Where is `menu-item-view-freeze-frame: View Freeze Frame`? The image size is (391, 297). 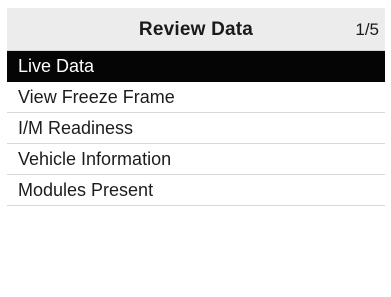 menu-item-view-freeze-frame: View Freeze Frame is located at coordinates (196, 97).